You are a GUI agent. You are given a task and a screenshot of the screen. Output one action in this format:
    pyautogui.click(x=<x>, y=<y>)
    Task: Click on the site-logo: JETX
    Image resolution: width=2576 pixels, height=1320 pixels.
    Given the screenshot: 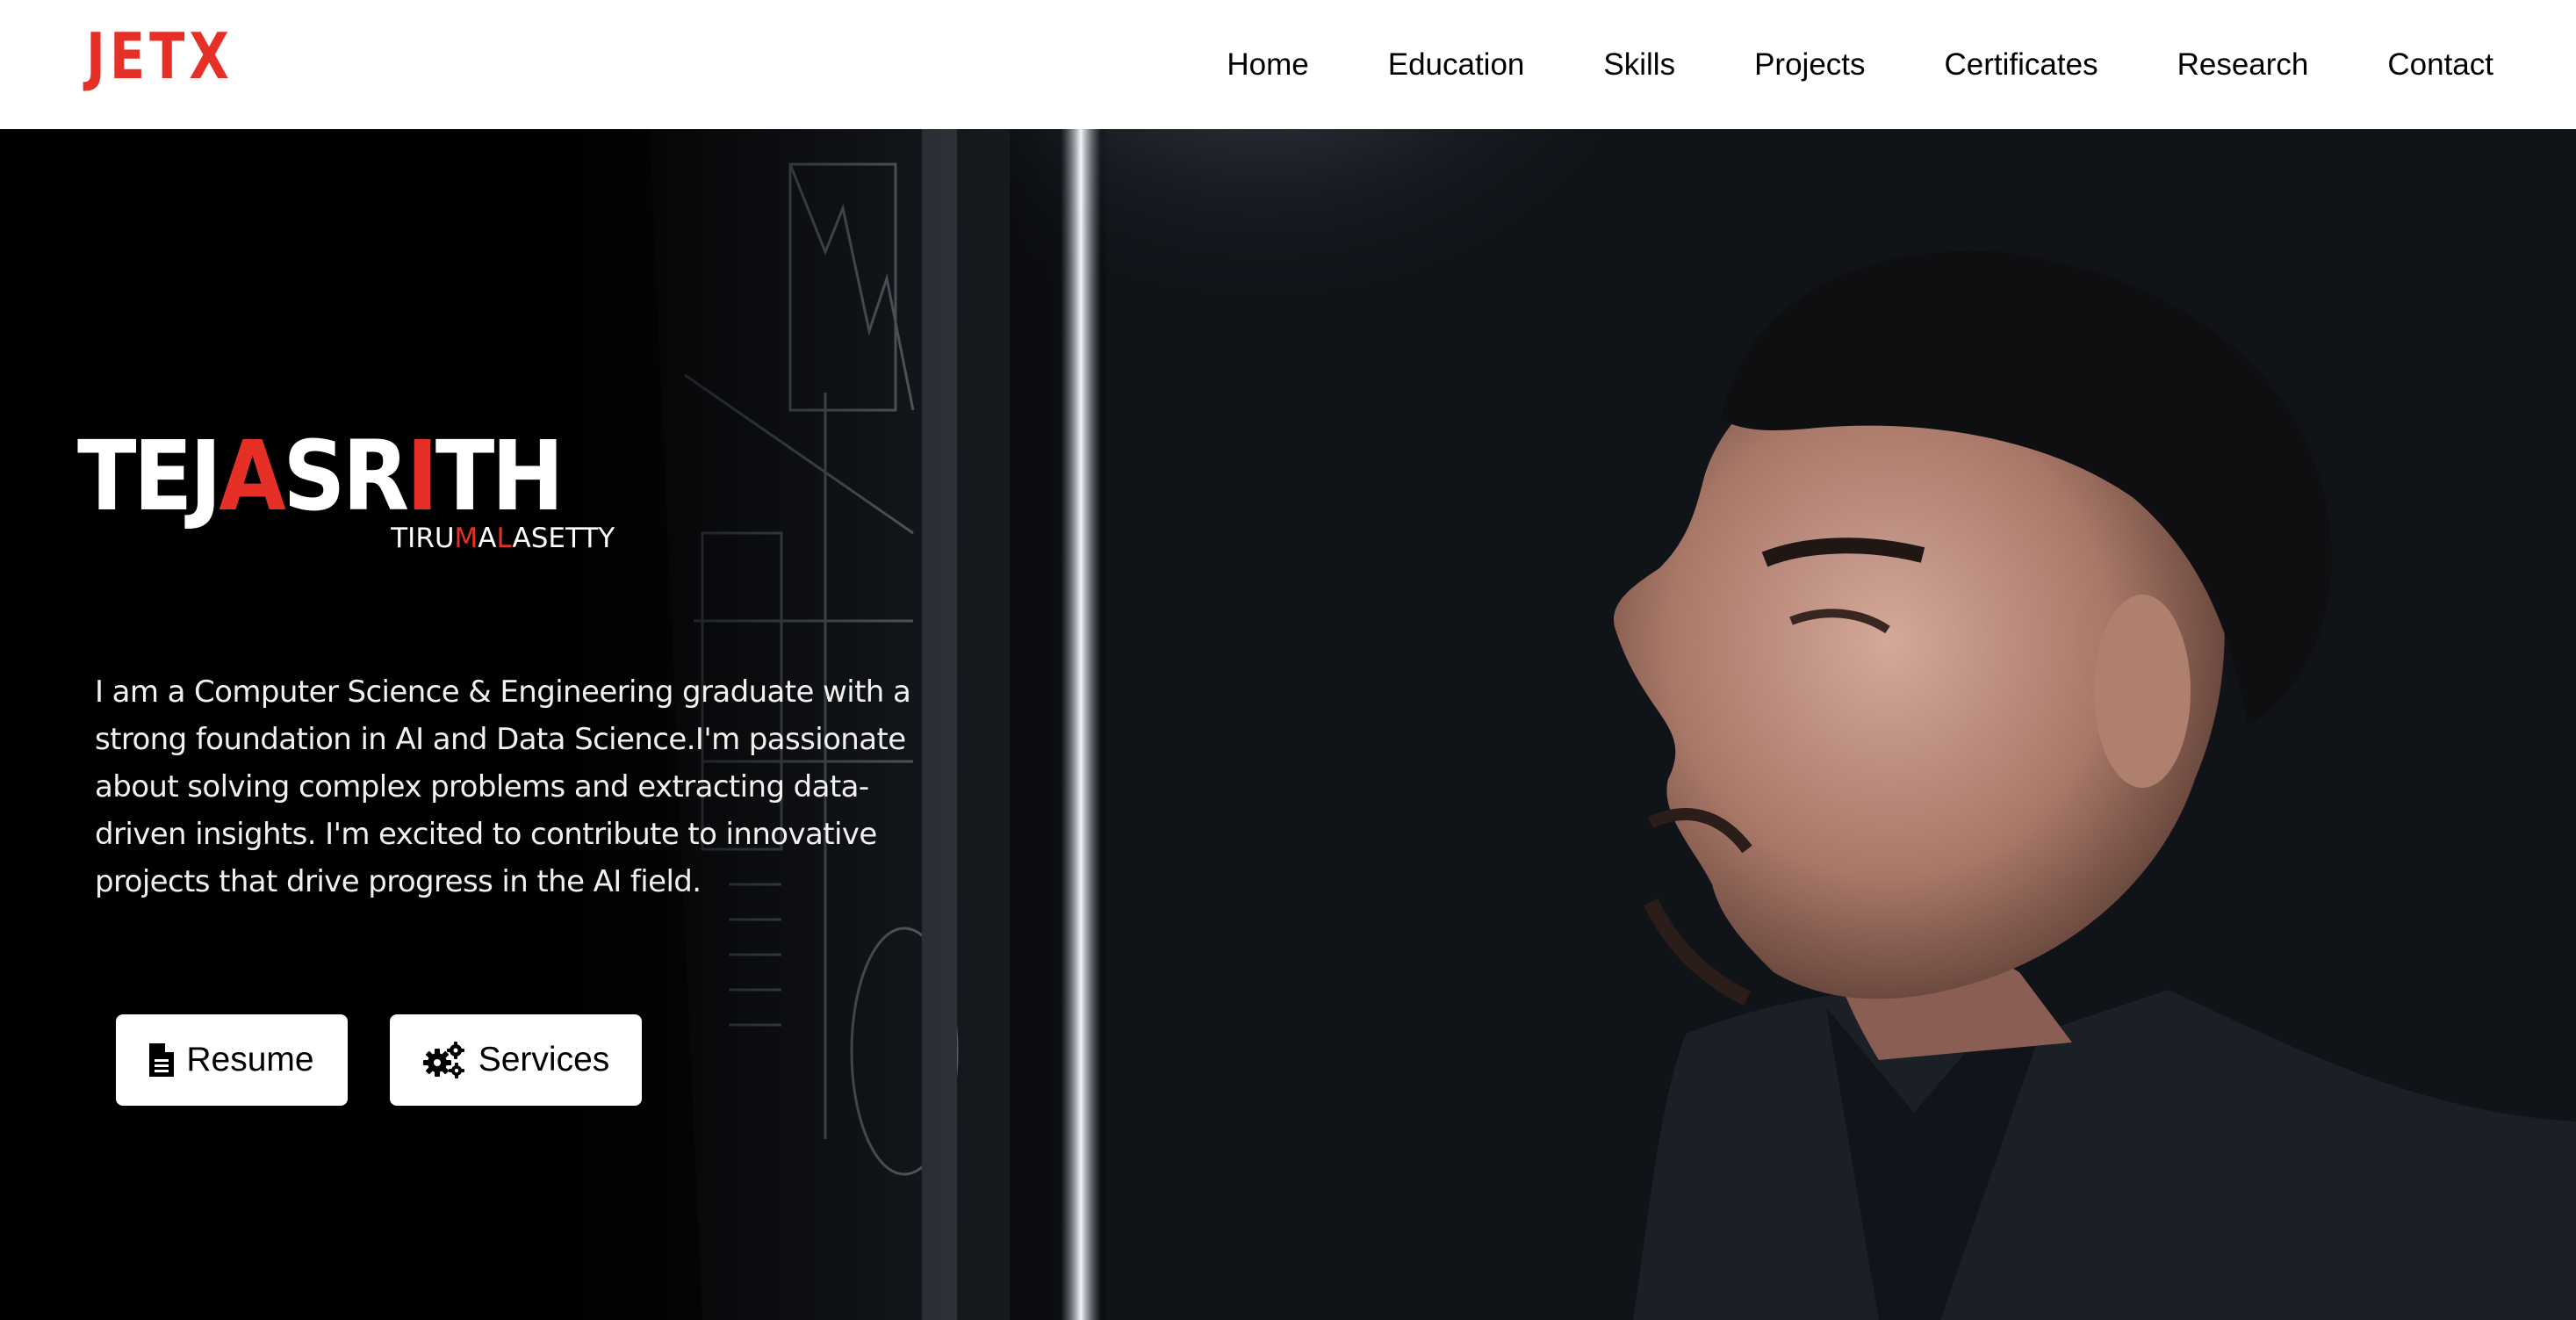 What is the action you would take?
    pyautogui.click(x=160, y=56)
    